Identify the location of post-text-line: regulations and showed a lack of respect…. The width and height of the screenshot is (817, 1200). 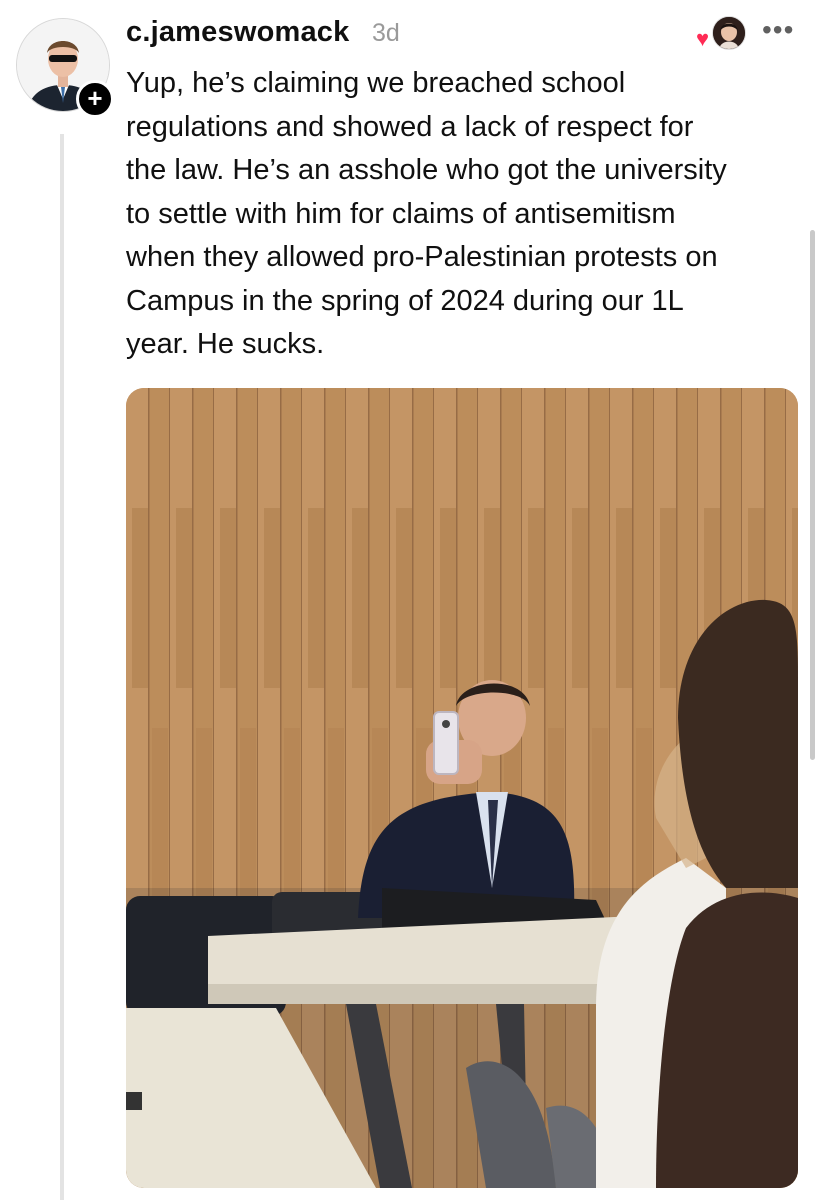
(410, 126).